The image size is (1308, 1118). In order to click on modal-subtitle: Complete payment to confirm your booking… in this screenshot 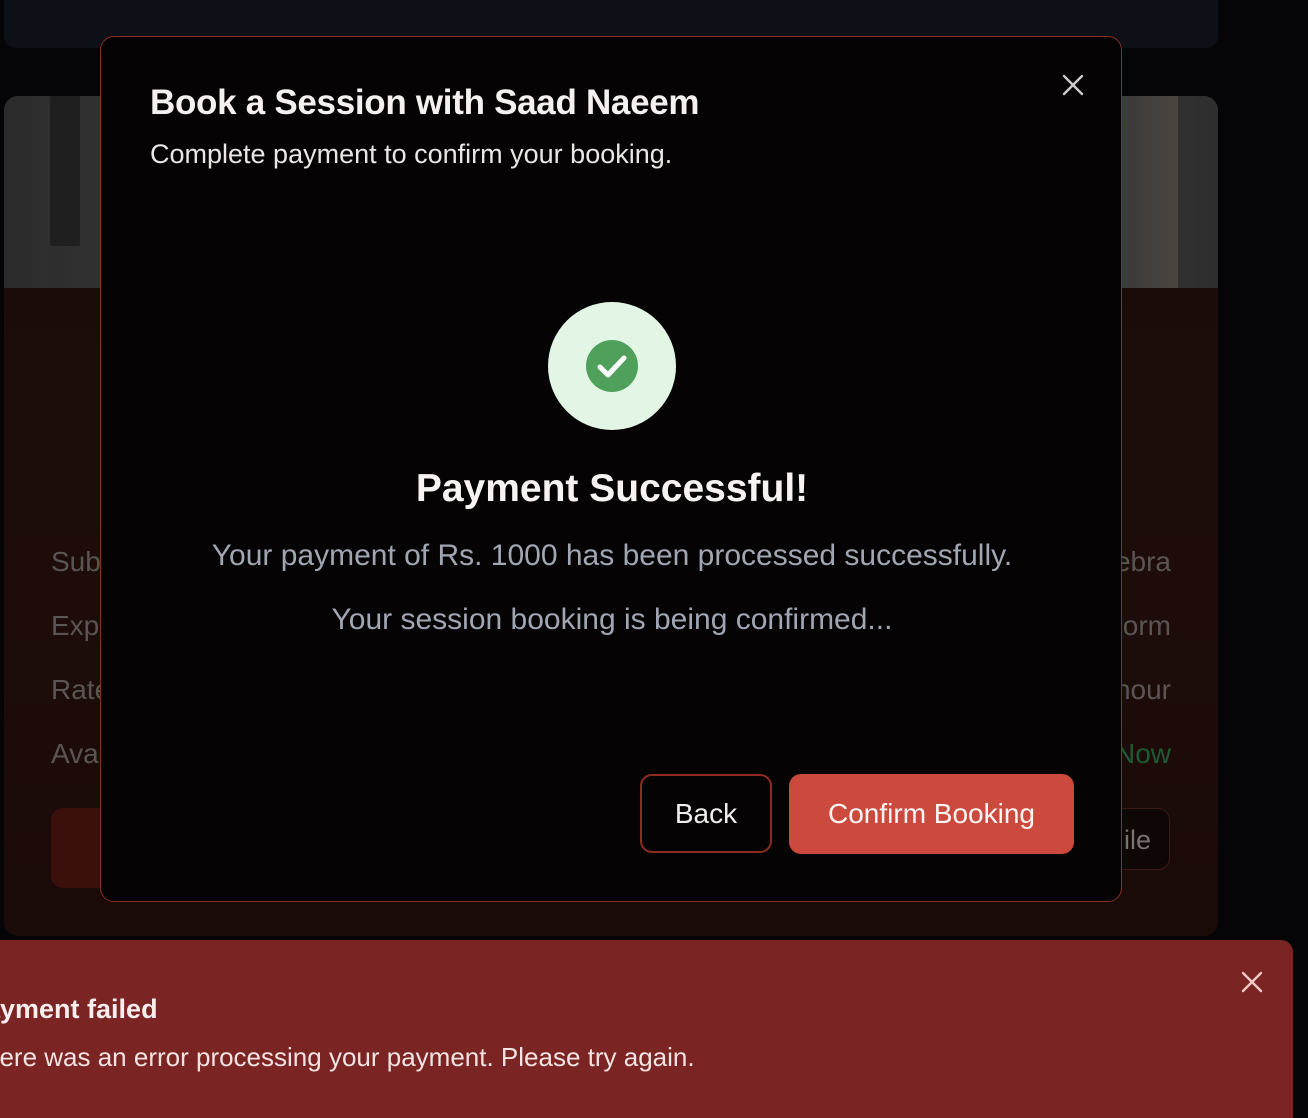, I will do `click(411, 154)`.